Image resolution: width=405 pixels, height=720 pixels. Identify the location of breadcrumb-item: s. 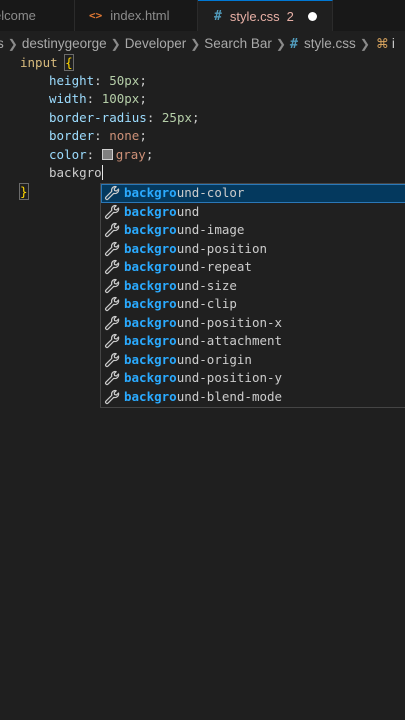
(2, 43).